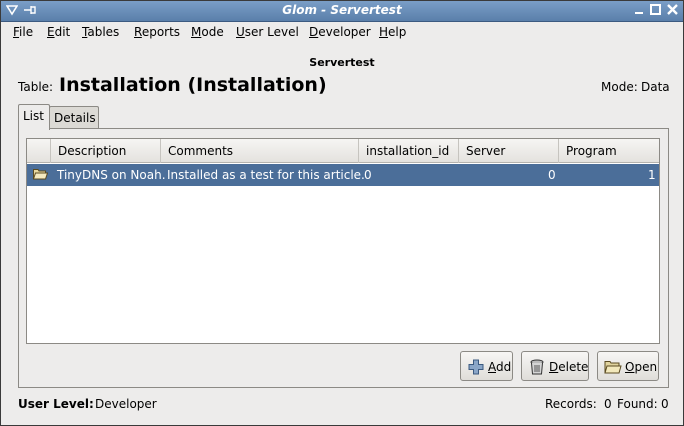 This screenshot has width=684, height=426. What do you see at coordinates (111, 175) in the screenshot?
I see `cell-description: TinyDNS on Noah.` at bounding box center [111, 175].